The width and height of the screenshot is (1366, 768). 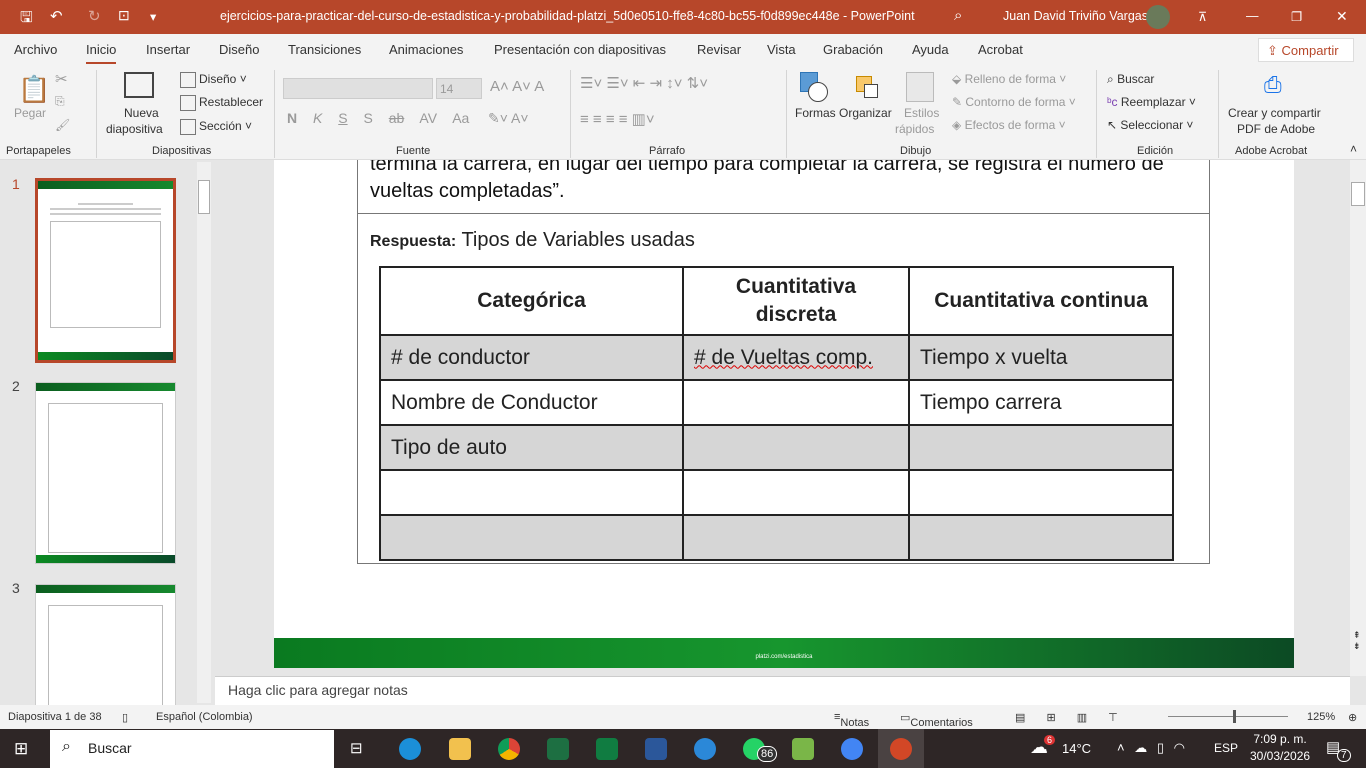 What do you see at coordinates (221, 103) in the screenshot?
I see `reset-button: Restablecer` at bounding box center [221, 103].